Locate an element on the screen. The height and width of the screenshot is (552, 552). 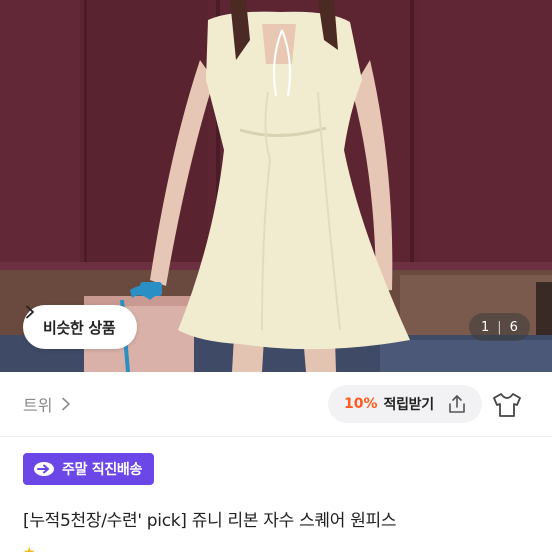
rating-row: ★ is located at coordinates (29, 548).